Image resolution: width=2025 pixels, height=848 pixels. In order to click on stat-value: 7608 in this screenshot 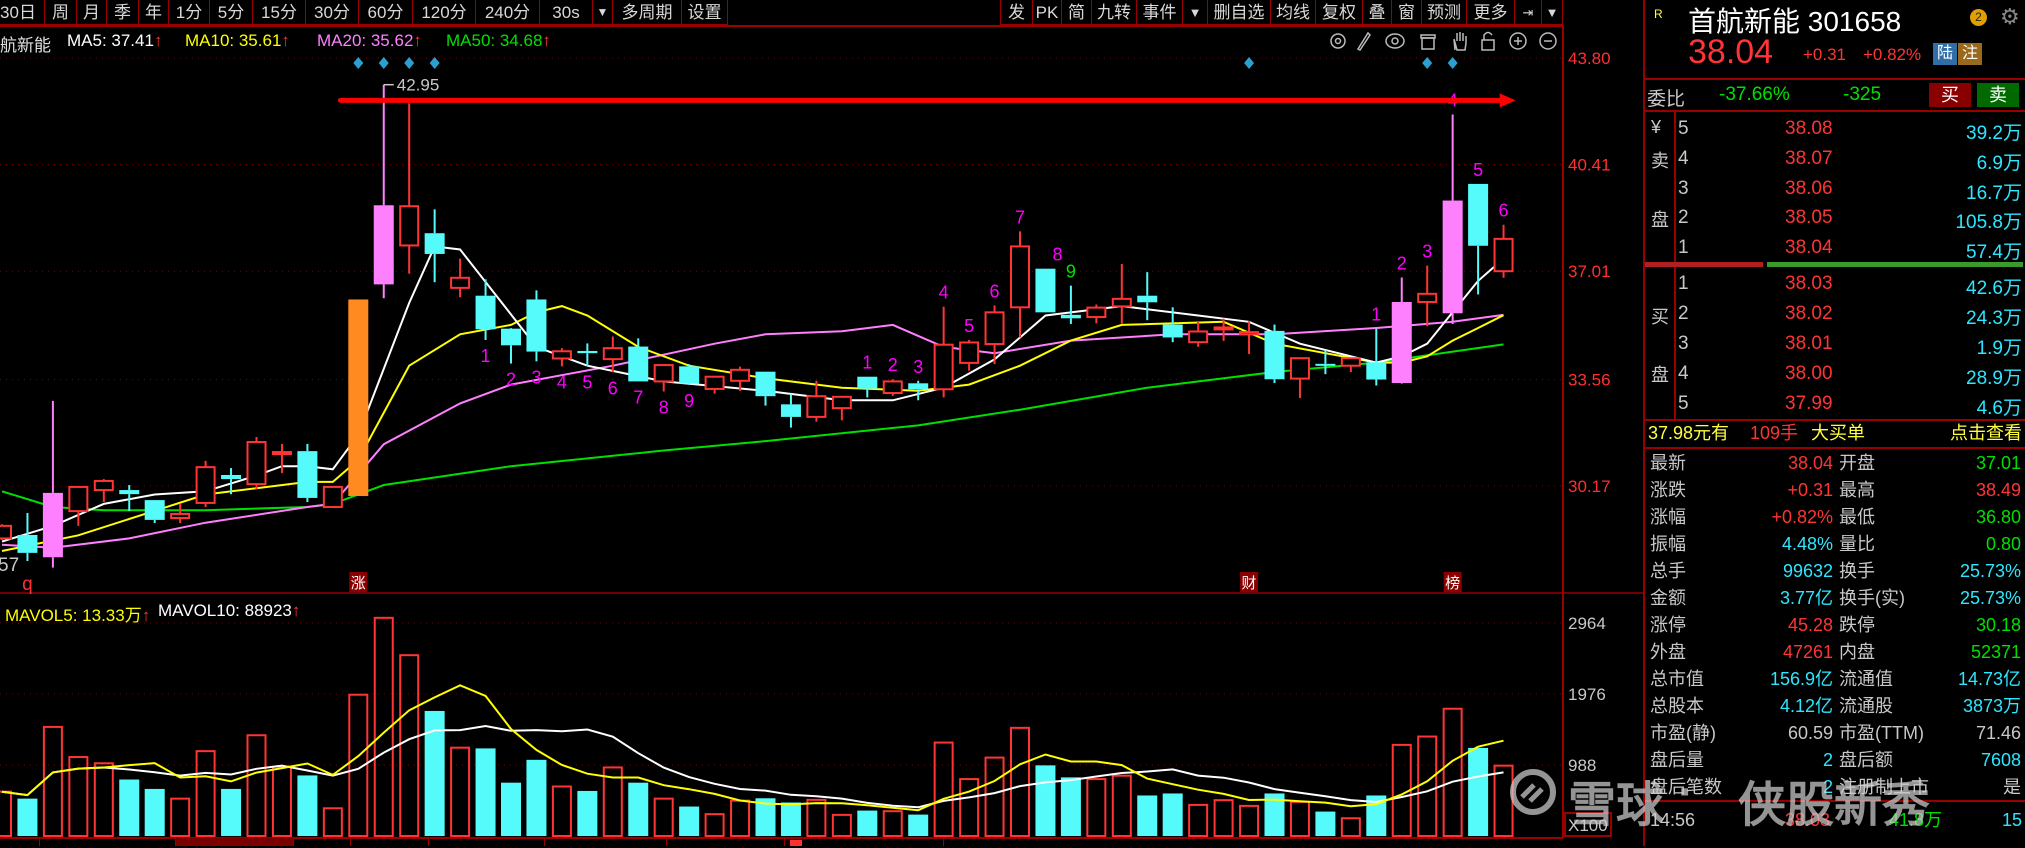, I will do `click(2000, 760)`.